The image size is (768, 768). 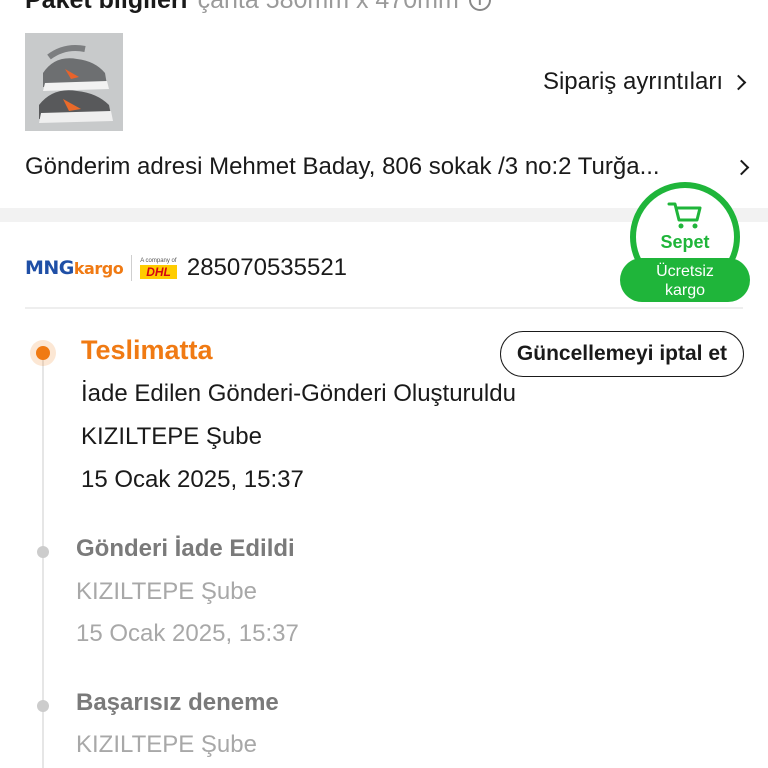 What do you see at coordinates (114, 166) in the screenshot?
I see `shipping-address-label: Gönderim adresi` at bounding box center [114, 166].